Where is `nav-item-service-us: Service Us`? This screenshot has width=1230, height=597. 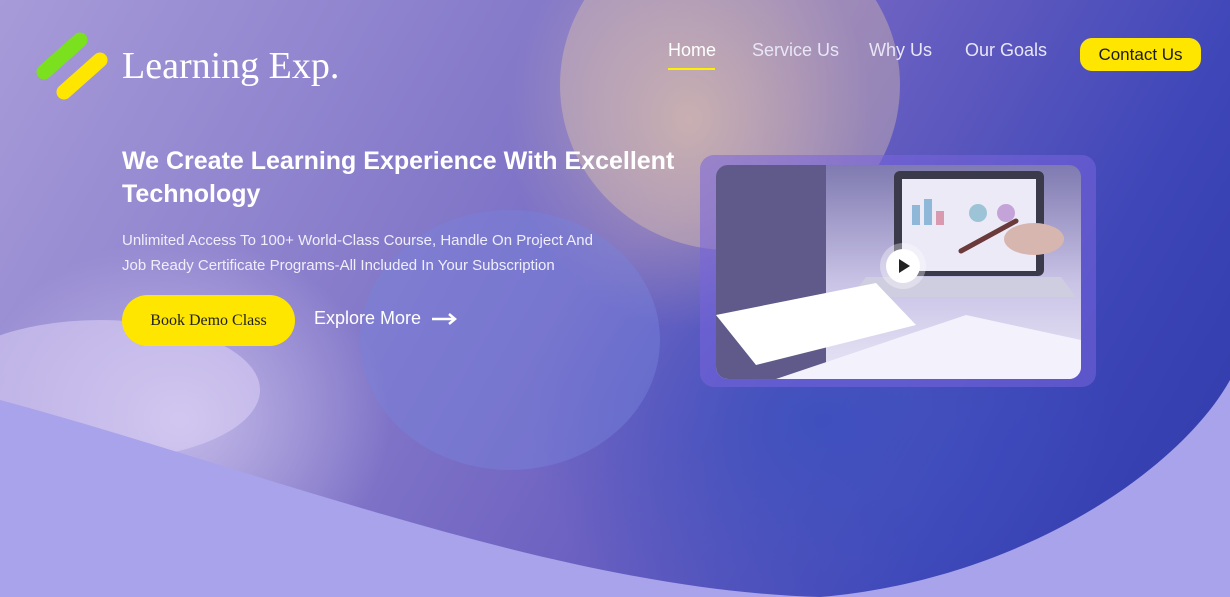
nav-item-service-us: Service Us is located at coordinates (795, 50).